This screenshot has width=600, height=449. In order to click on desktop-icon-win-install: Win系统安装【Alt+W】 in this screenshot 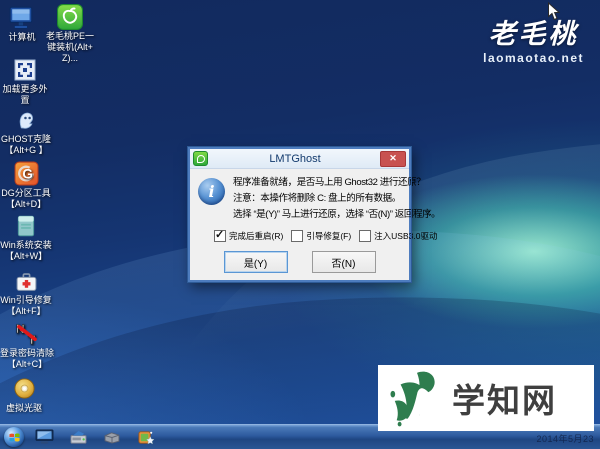, I will do `click(26, 237)`.